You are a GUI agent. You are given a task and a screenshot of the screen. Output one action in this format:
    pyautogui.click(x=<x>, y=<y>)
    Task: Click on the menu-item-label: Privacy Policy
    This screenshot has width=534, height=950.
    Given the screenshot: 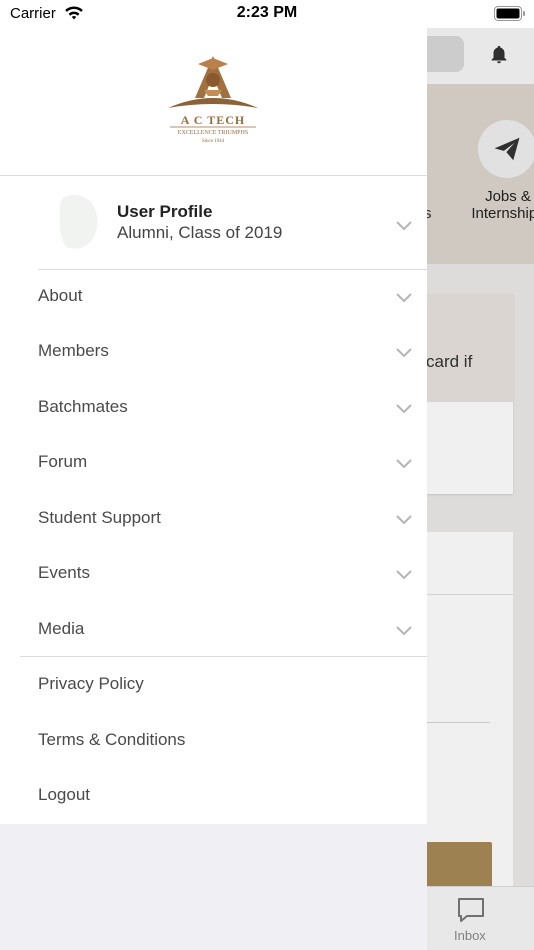 What is the action you would take?
    pyautogui.click(x=91, y=683)
    